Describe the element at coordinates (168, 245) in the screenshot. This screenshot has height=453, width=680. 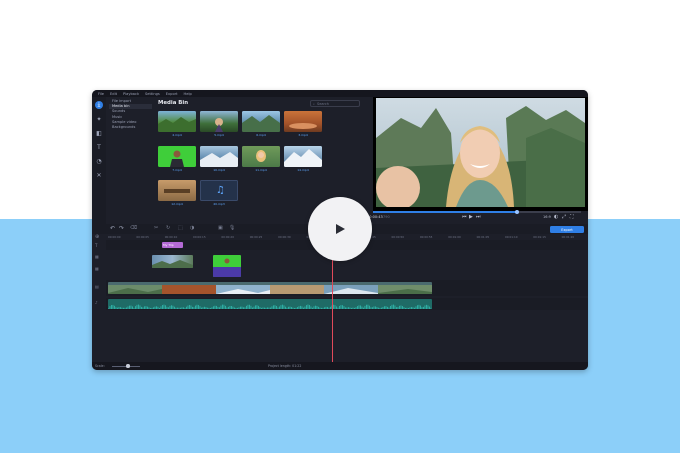
I see `title-clip-label: My Trip` at that location.